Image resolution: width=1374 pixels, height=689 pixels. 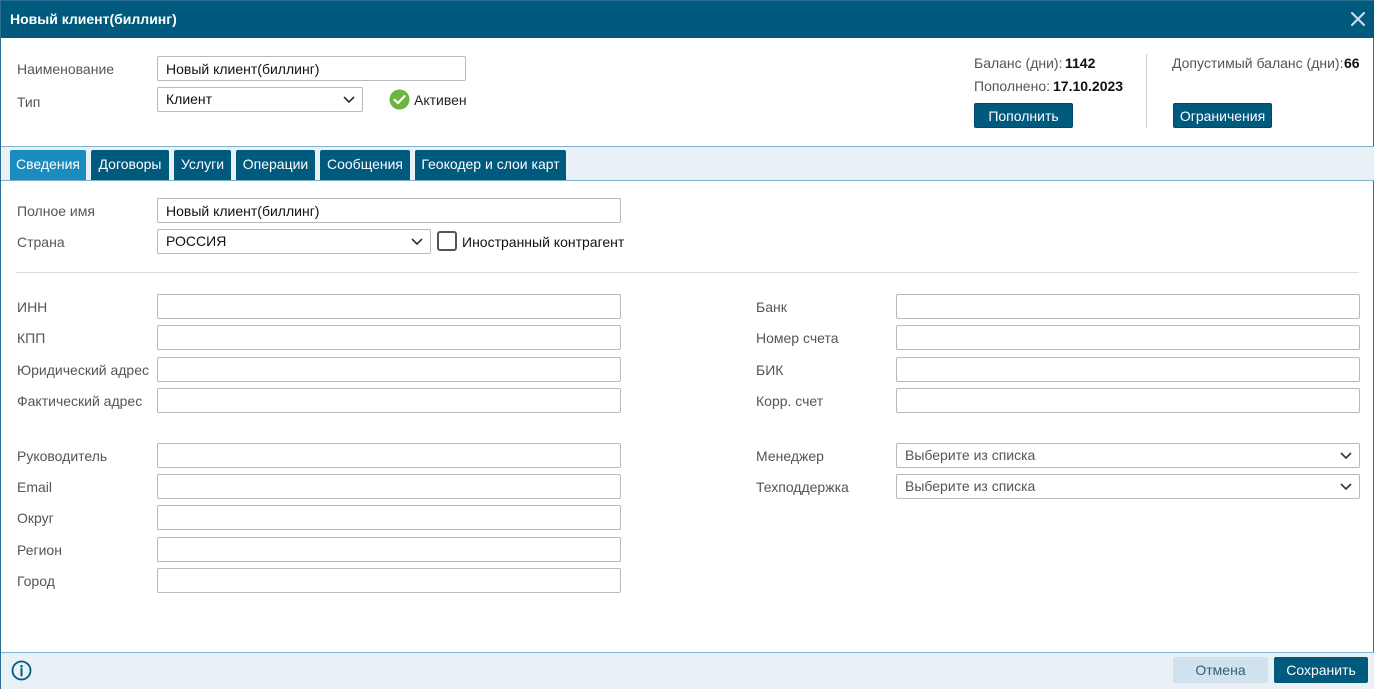 I want to click on region-input, so click(x=389, y=549).